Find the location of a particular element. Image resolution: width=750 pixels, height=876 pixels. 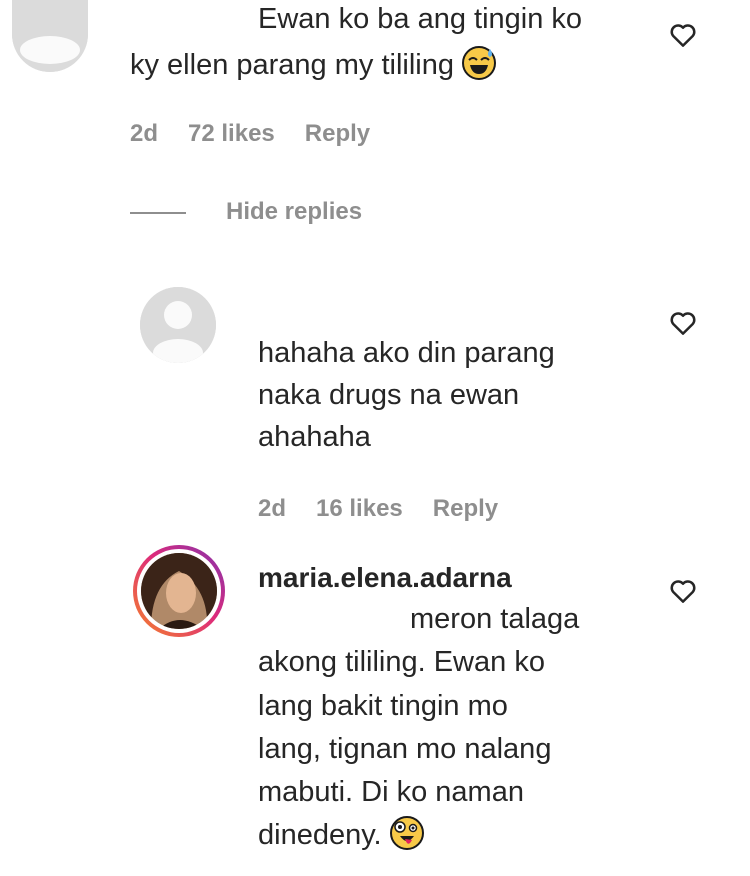

profile-photo is located at coordinates (179, 591).